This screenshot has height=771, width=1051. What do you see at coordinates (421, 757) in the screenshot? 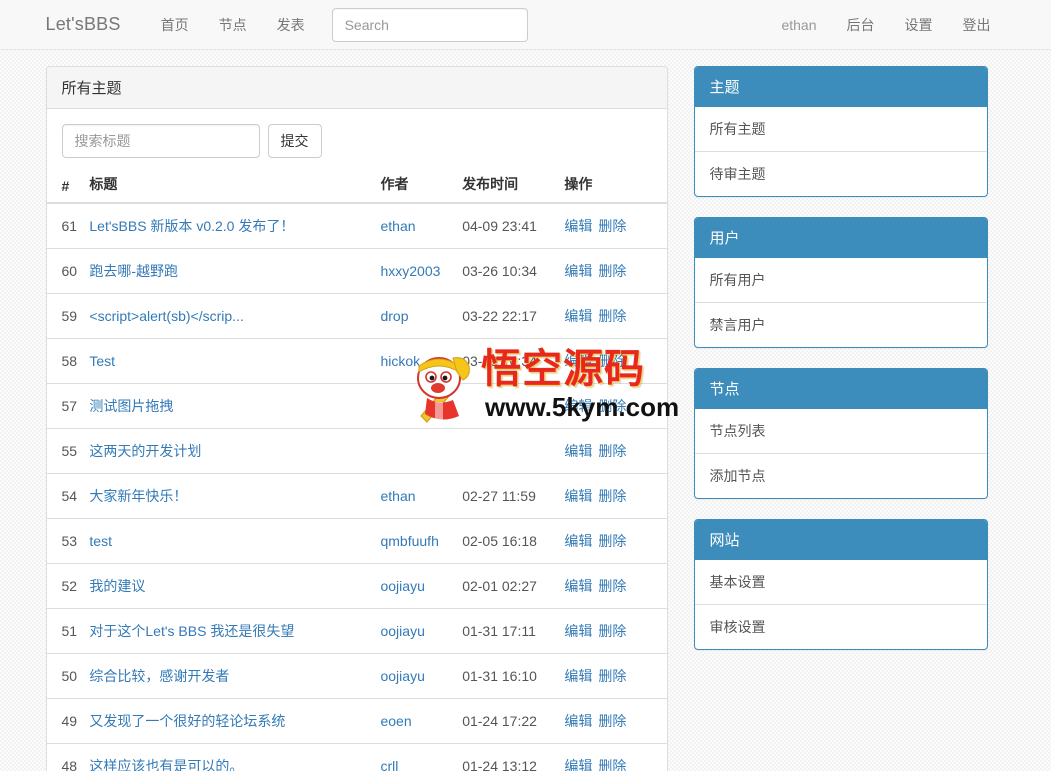
I see `row-author-cell: crll` at bounding box center [421, 757].